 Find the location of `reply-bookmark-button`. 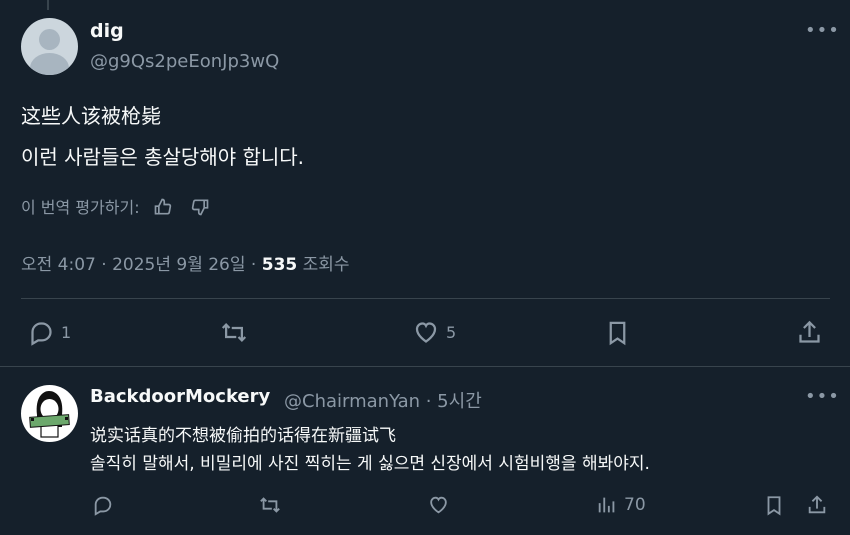

reply-bookmark-button is located at coordinates (774, 505).